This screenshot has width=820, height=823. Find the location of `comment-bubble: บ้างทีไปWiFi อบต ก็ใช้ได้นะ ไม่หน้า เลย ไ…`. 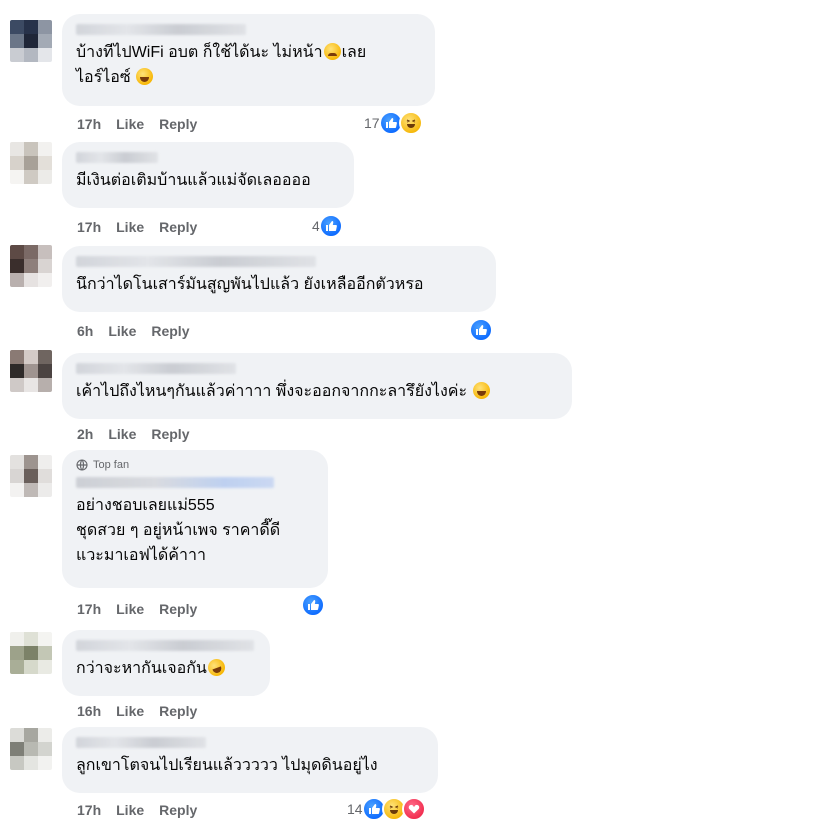

comment-bubble: บ้างทีไปWiFi อบต ก็ใช้ได้นะ ไม่หน้า เลย ไ… is located at coordinates (248, 60).